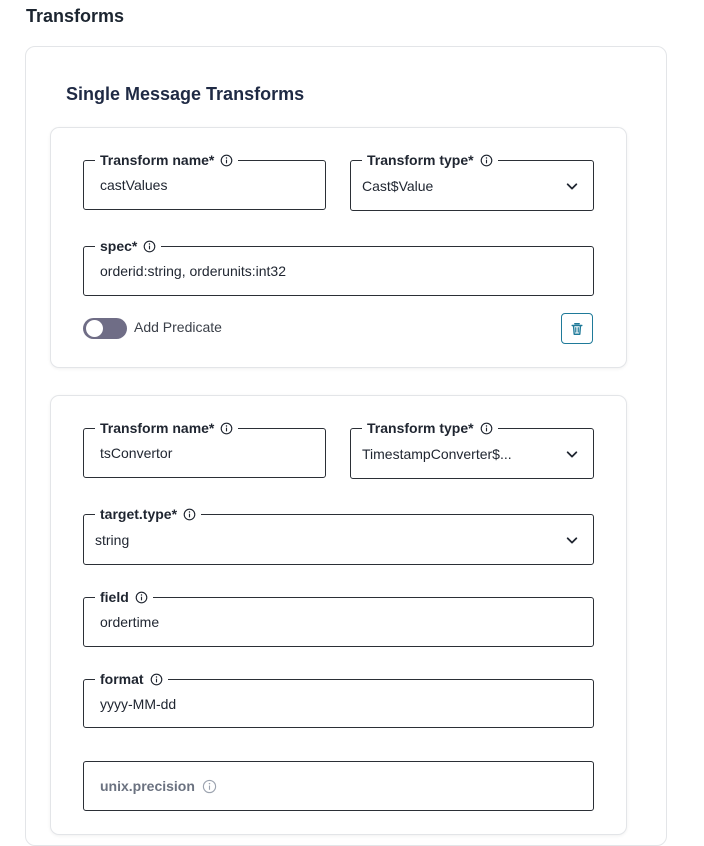 The width and height of the screenshot is (704, 846). Describe the element at coordinates (185, 94) in the screenshot. I see `card-title: Single Message Transforms` at that location.